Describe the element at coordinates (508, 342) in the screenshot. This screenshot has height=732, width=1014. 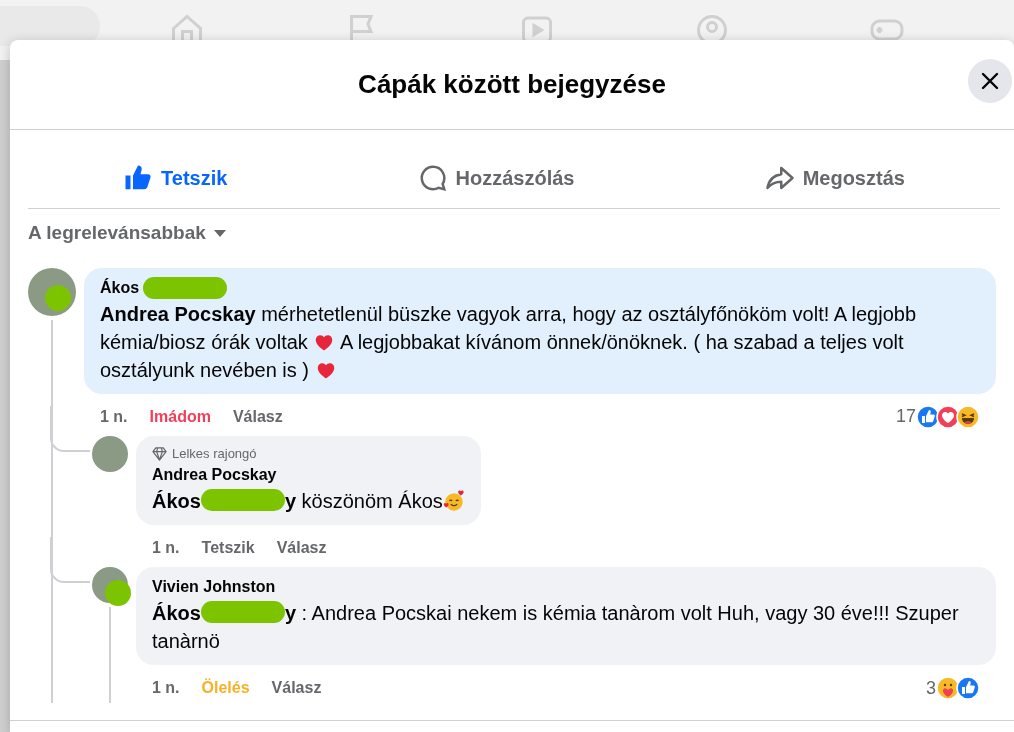
I see `comment-text: Andrea Pocskay mérhetetlenül büszke vagyok arra, hogy az osztályfőnököm volt! A legjobb kémia/biosz órák voltak A legjobbakat kívánom önnek/önöknek. ( ha szabad a teljes volt osztályunk nevében is )` at that location.